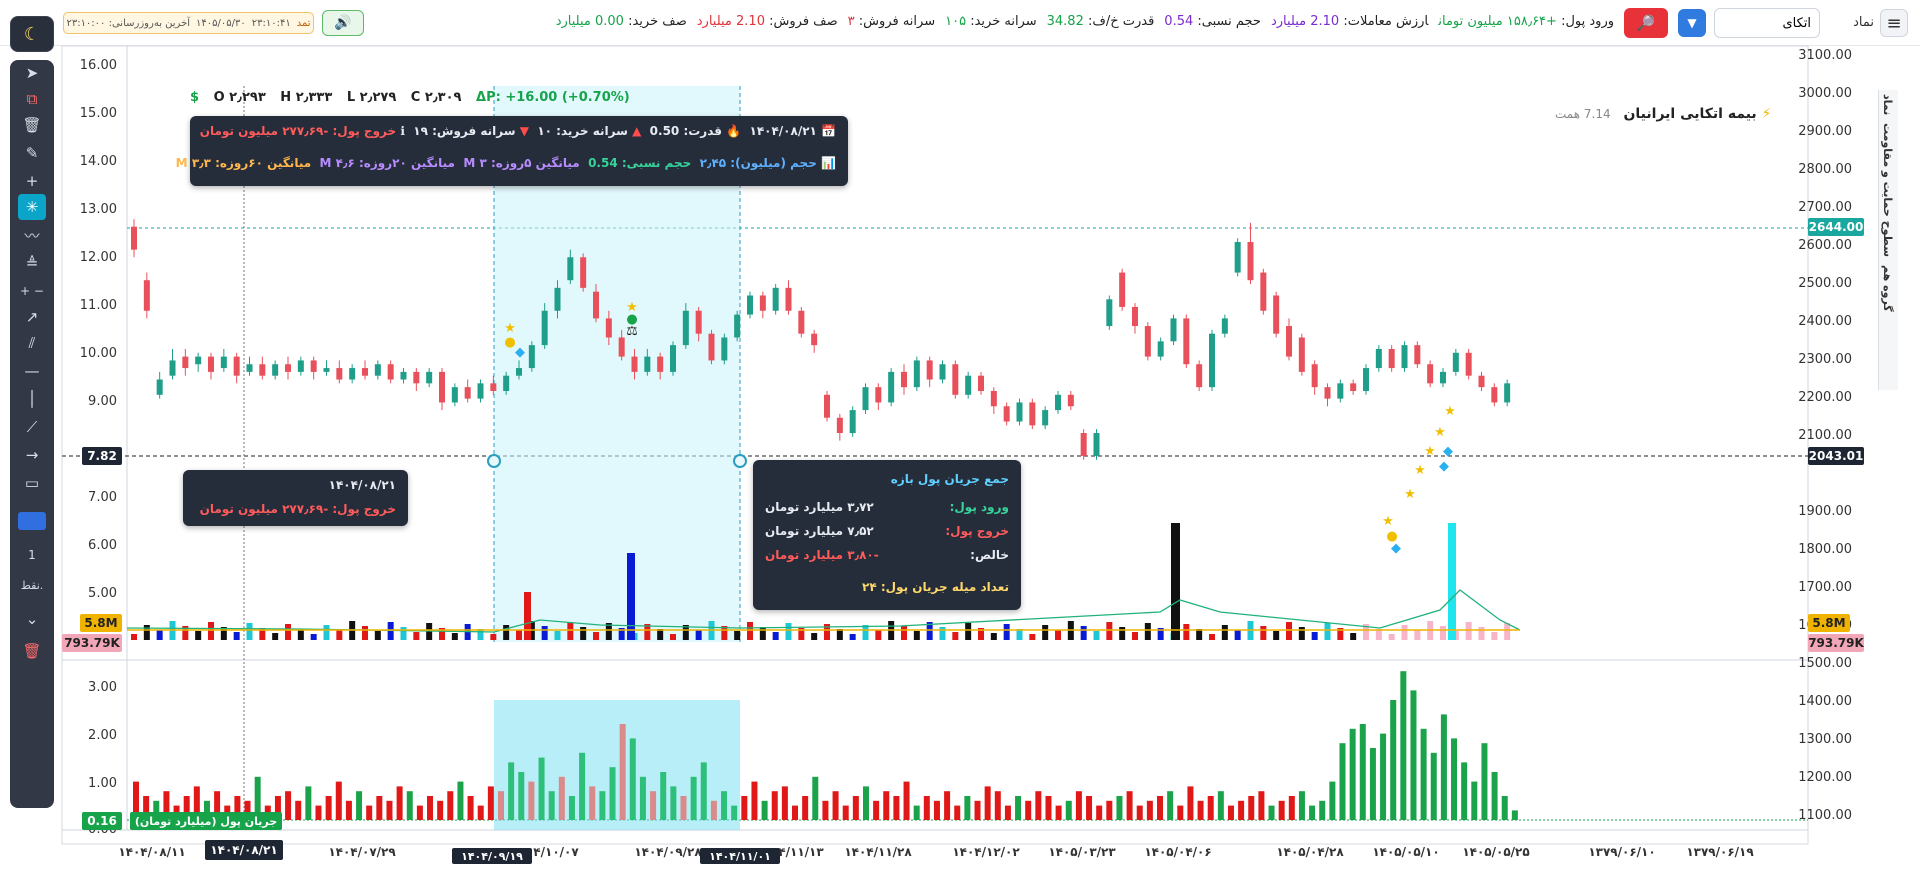  What do you see at coordinates (1887, 190) in the screenshot?
I see `side-tab: سطوح حمایت و مقاومت` at bounding box center [1887, 190].